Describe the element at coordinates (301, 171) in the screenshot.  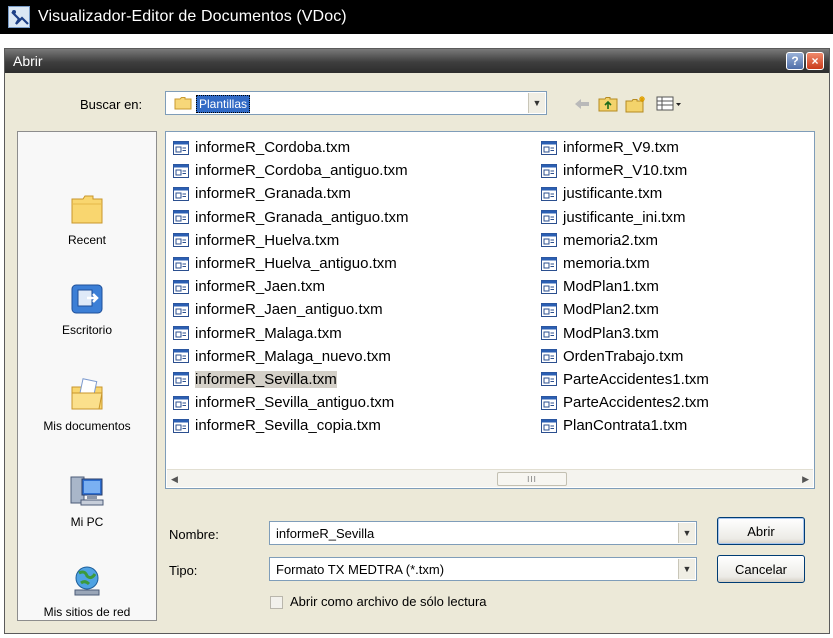
I see `file-name: informeR_Cordoba_antiguo.txm` at that location.